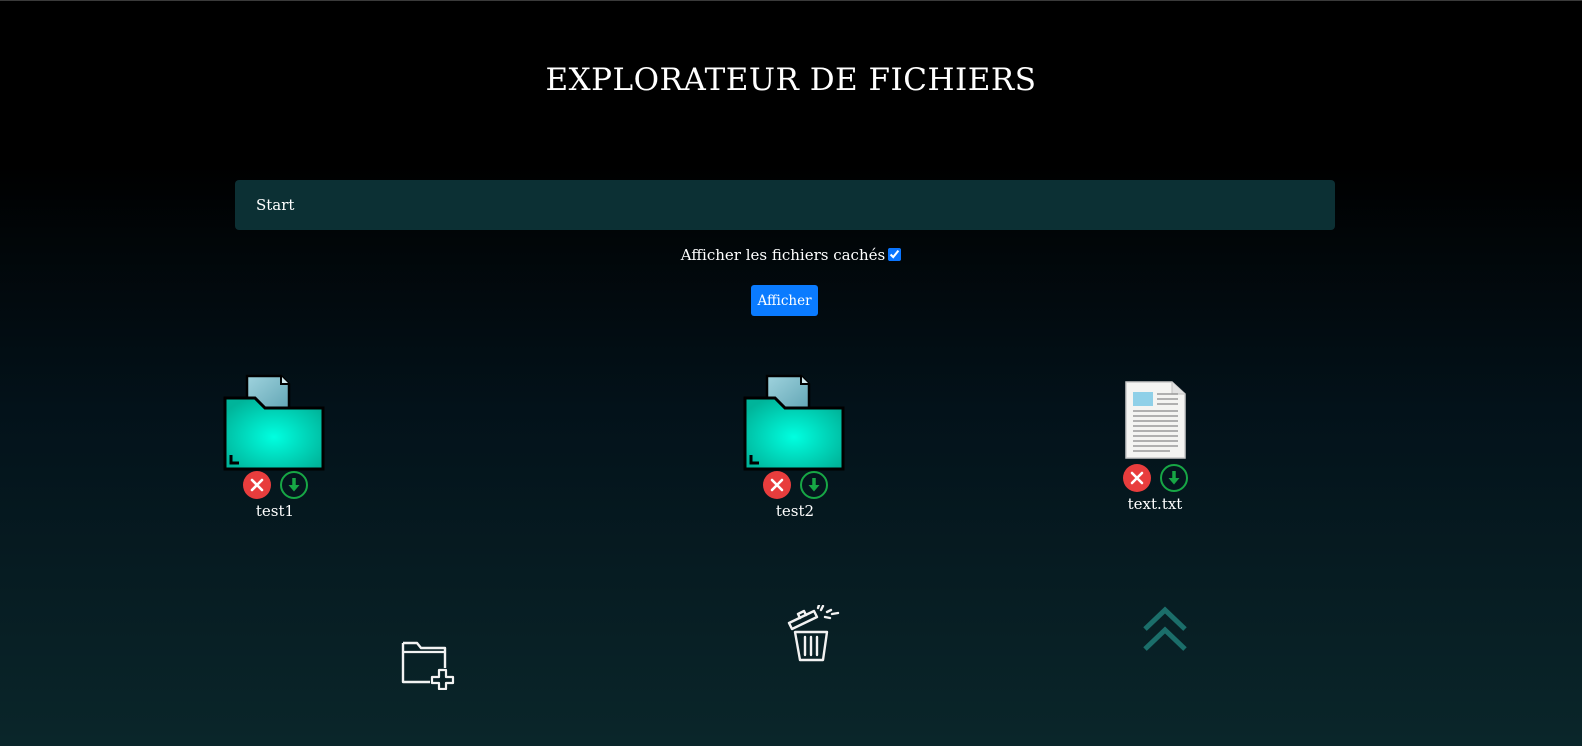  What do you see at coordinates (275, 511) in the screenshot?
I see `item-name: test1` at bounding box center [275, 511].